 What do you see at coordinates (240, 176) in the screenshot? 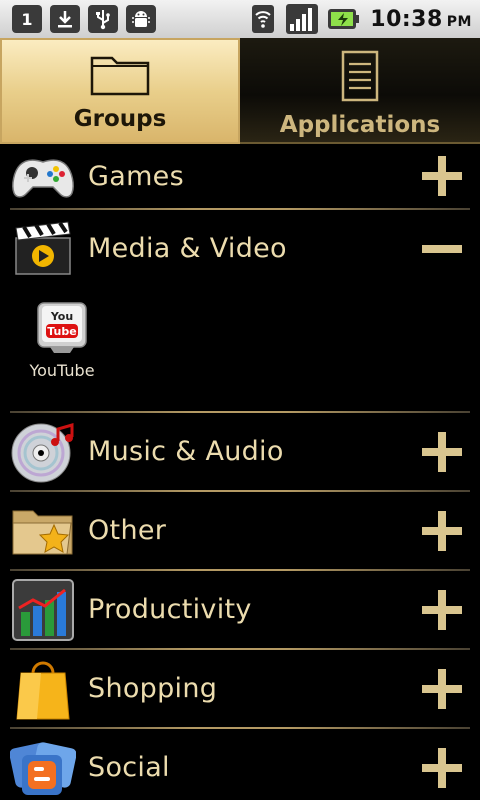
I see `group-row-games: Games` at bounding box center [240, 176].